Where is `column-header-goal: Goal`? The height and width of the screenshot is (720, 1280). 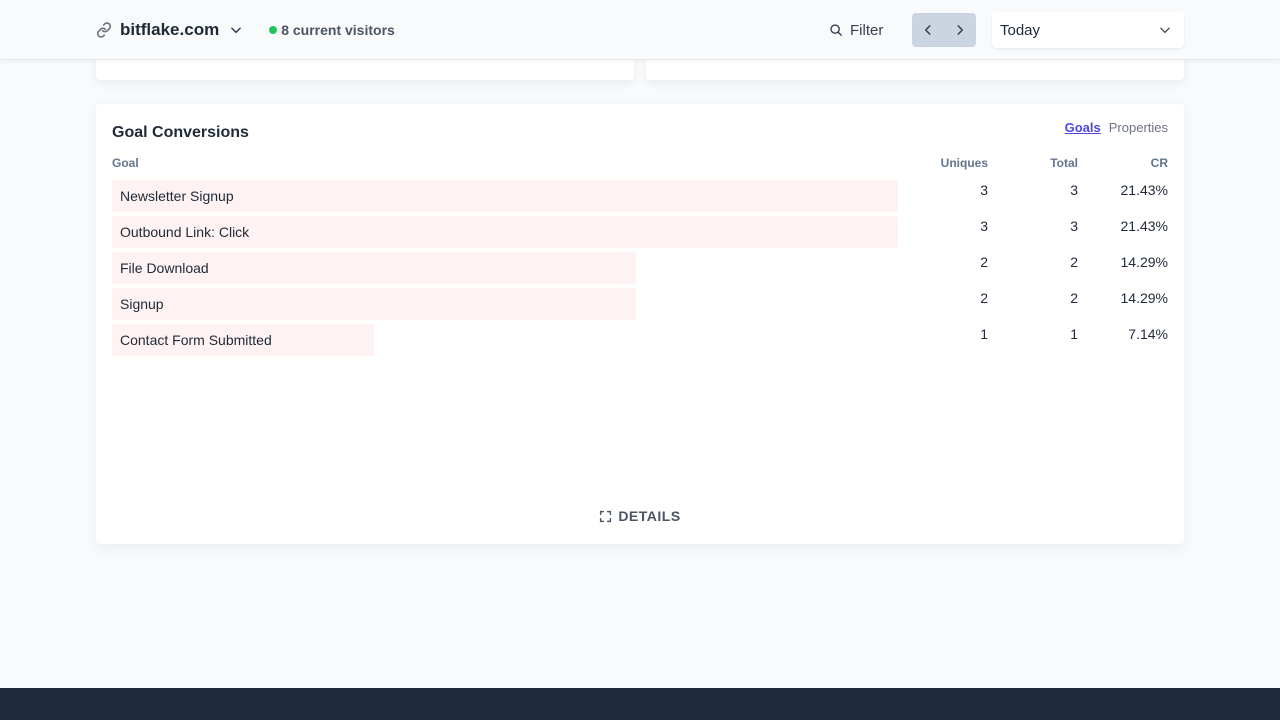 column-header-goal: Goal is located at coordinates (125, 163).